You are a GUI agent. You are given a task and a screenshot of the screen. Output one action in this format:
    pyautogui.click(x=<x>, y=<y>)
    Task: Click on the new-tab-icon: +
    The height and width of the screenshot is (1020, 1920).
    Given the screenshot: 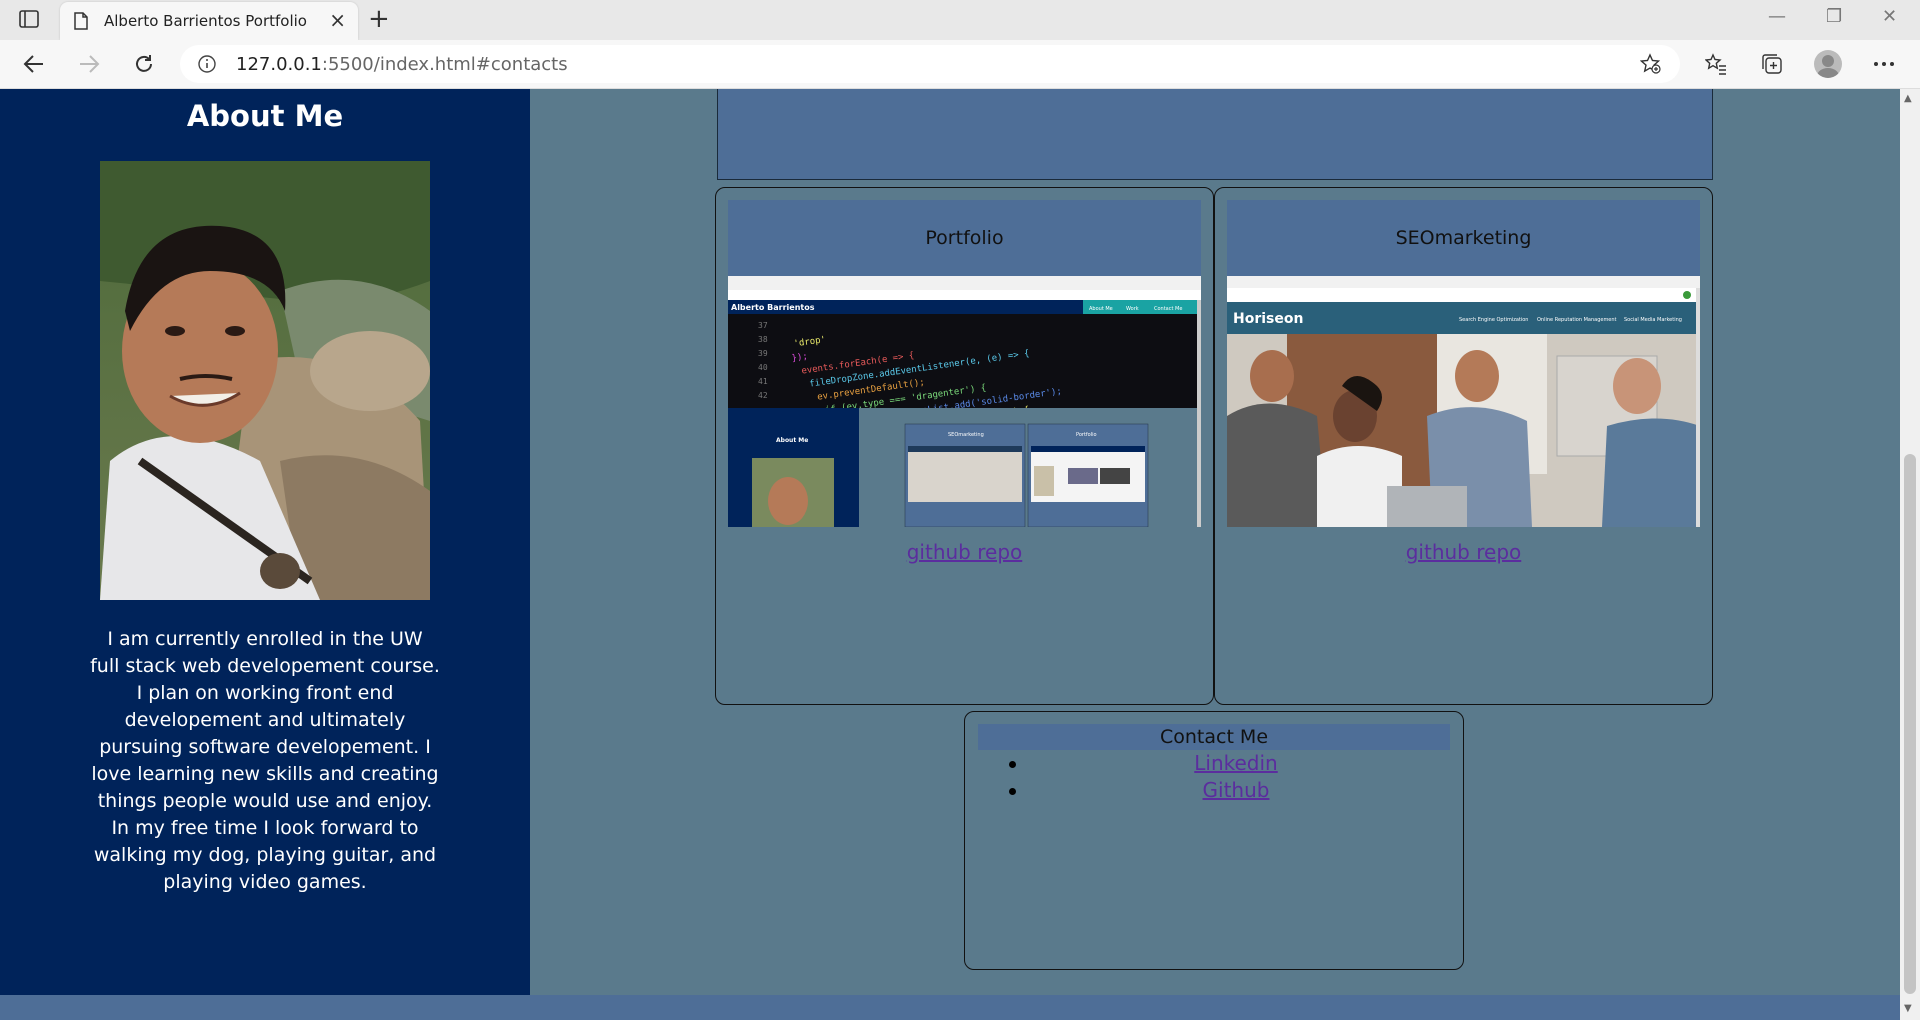 What is the action you would take?
    pyautogui.click(x=379, y=19)
    